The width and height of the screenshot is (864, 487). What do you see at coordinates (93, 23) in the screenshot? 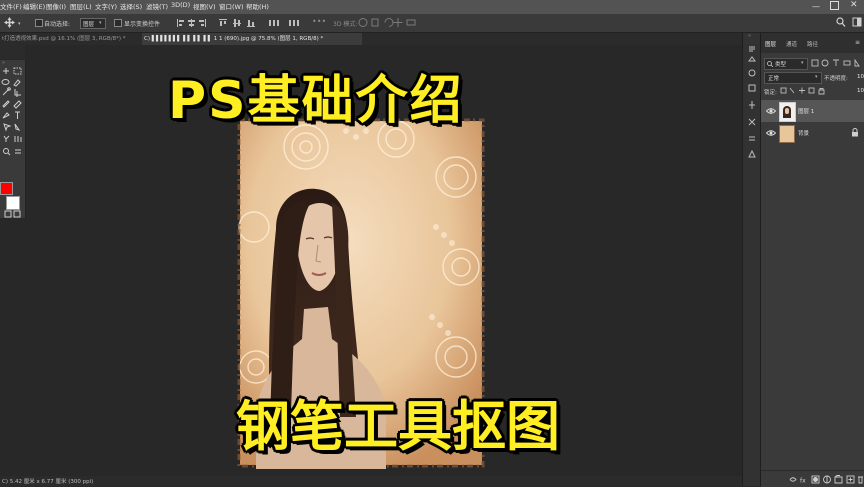
I see `auto-select-dropdown: 图层 ▾` at bounding box center [93, 23].